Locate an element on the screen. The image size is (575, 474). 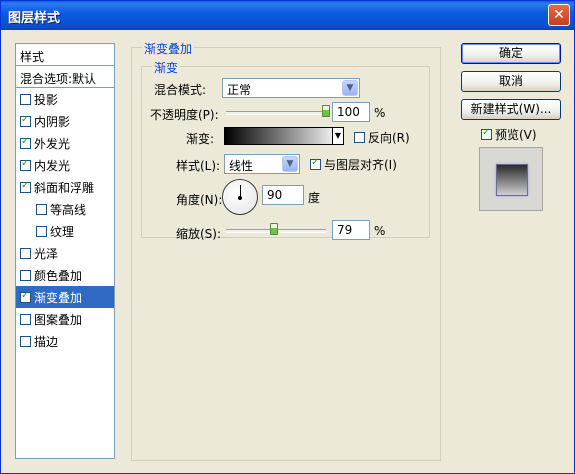
style-item-label: 外发光 is located at coordinates (52, 143).